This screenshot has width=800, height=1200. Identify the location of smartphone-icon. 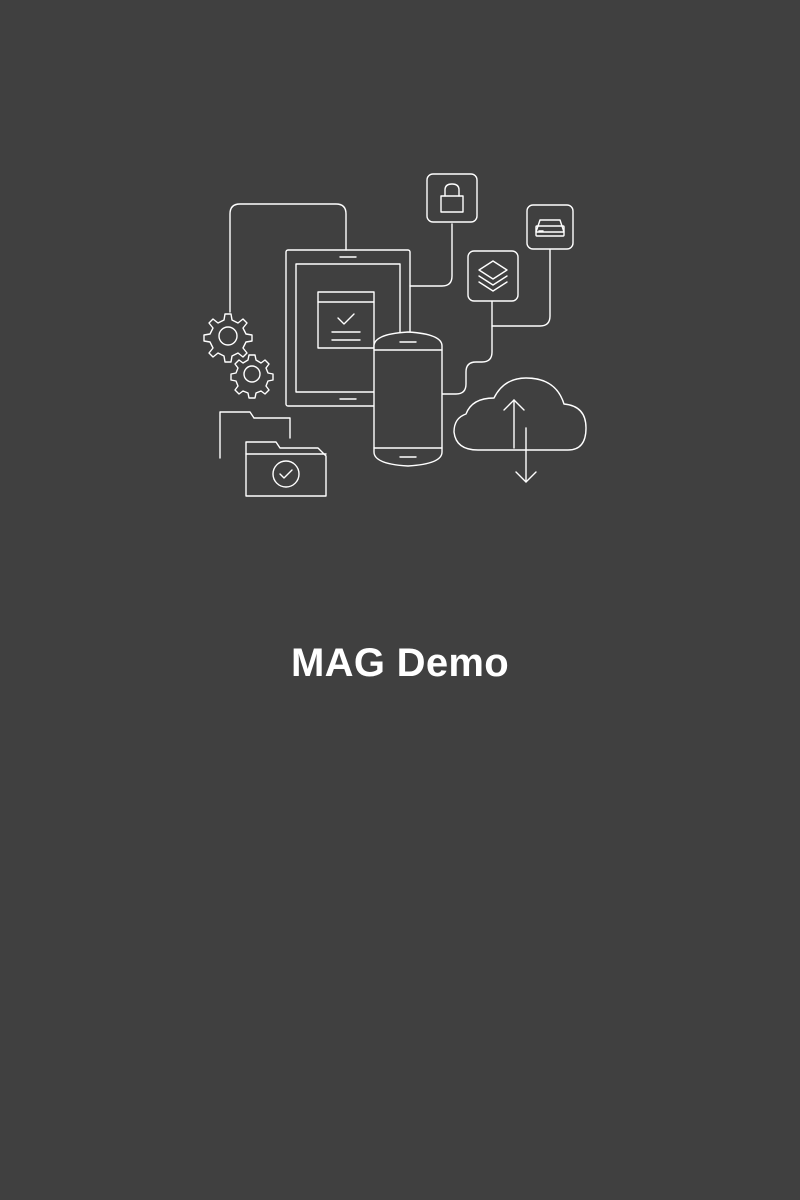
(408, 399).